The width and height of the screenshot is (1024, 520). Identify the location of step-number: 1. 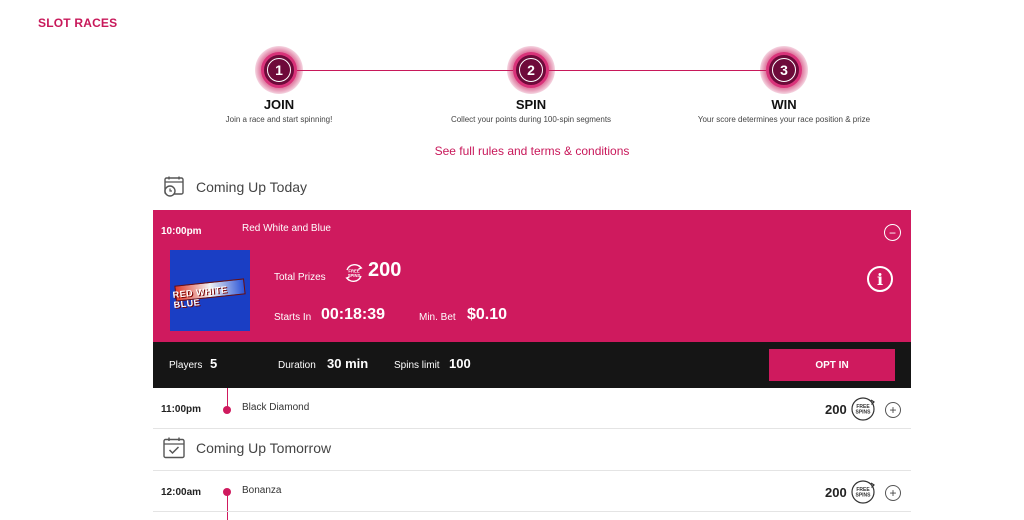
(279, 70).